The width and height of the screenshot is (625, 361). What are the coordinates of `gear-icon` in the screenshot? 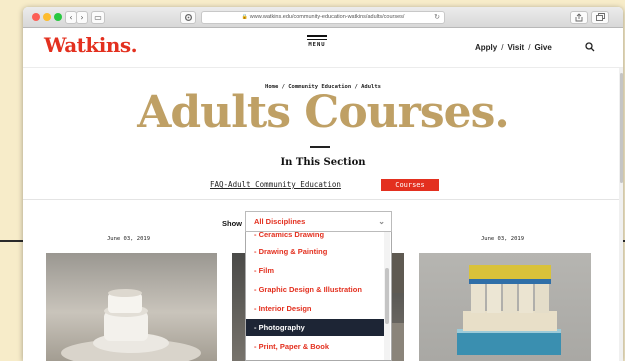 It's located at (188, 17).